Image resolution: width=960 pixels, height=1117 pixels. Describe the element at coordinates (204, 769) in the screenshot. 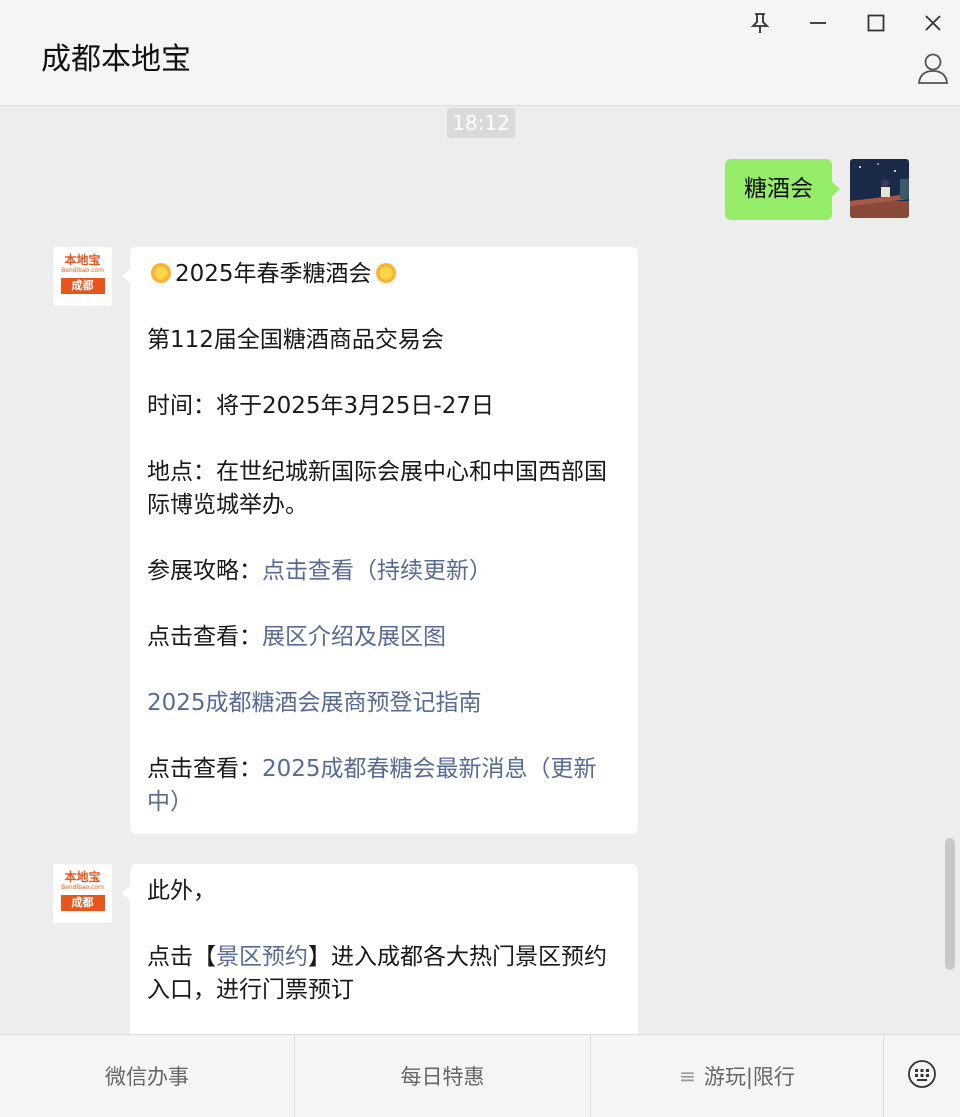

I see `news-prefix: 点击查看：` at that location.